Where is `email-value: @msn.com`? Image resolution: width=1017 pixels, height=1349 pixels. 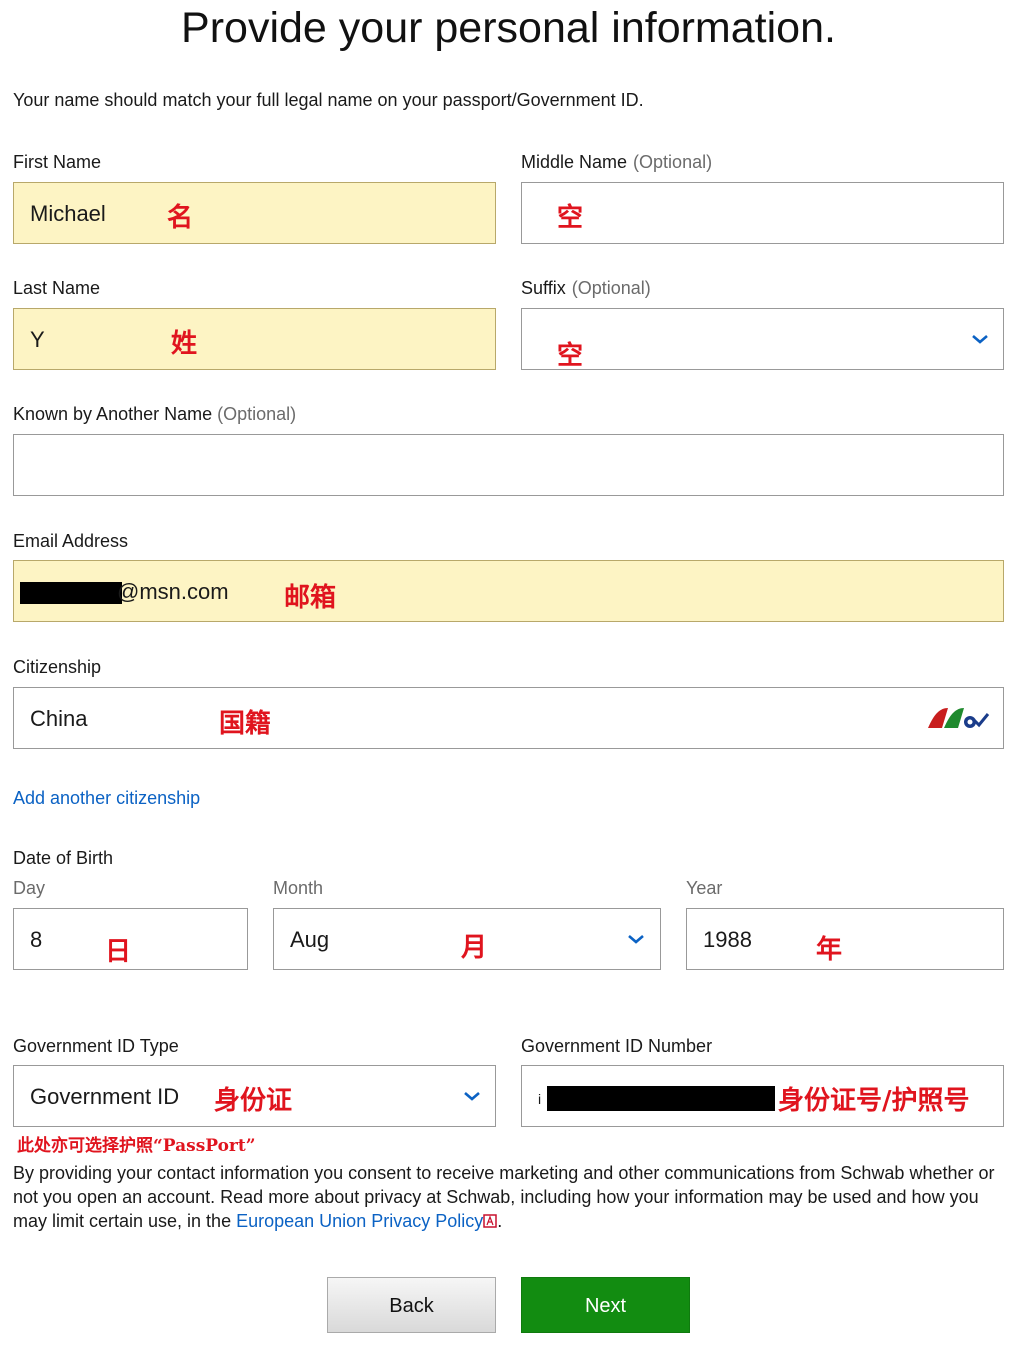
email-value: @msn.com is located at coordinates (173, 591).